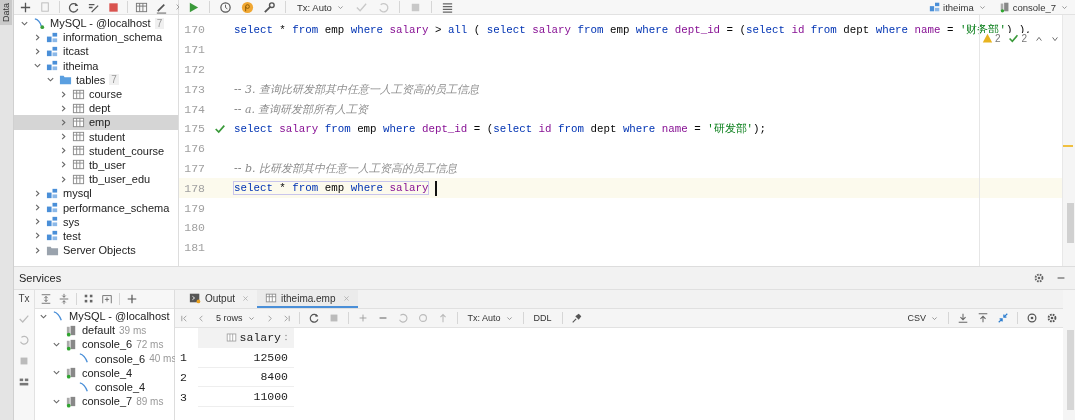 Image resolution: width=1075 pixels, height=420 pixels. I want to click on code-line: select * from emp where salary, so click(331, 188).